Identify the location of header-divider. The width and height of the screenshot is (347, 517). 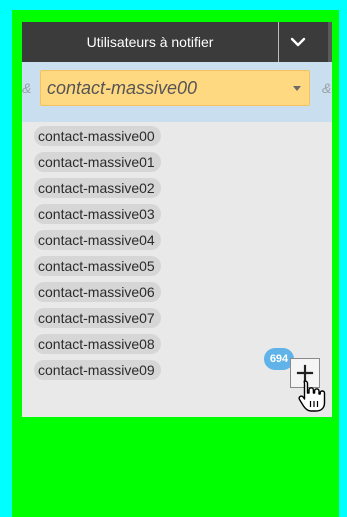
(278, 42).